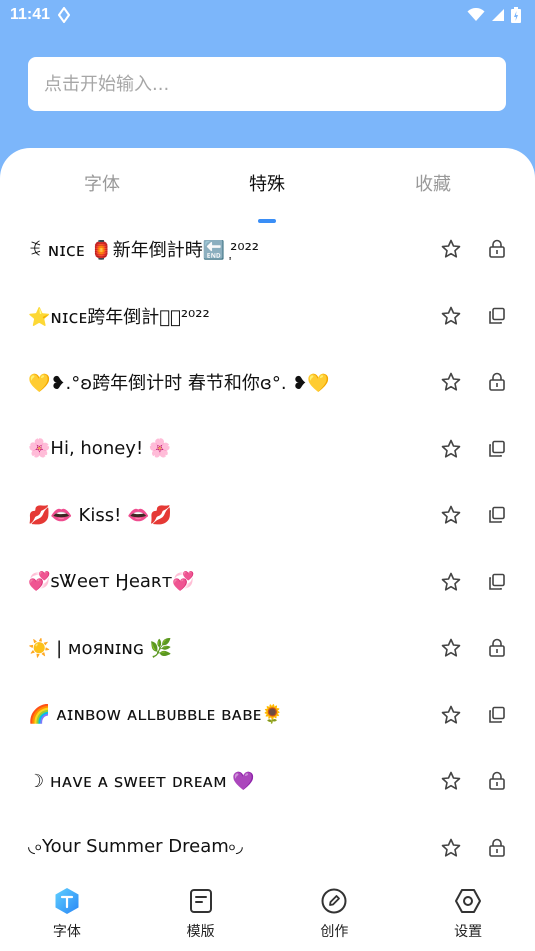 The image size is (535, 951). Describe the element at coordinates (64, 15) in the screenshot. I see `app-notification-icon` at that location.